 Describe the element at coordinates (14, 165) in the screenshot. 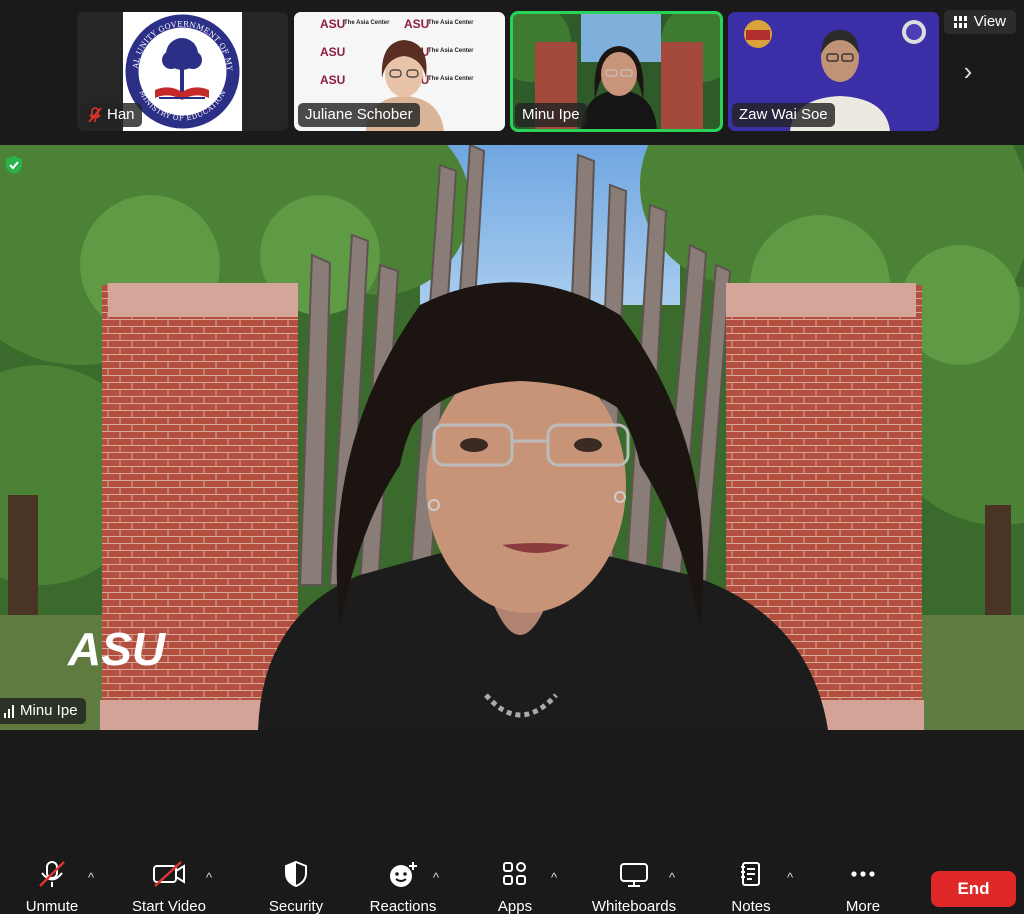

I see `encryption-shield-icon` at that location.